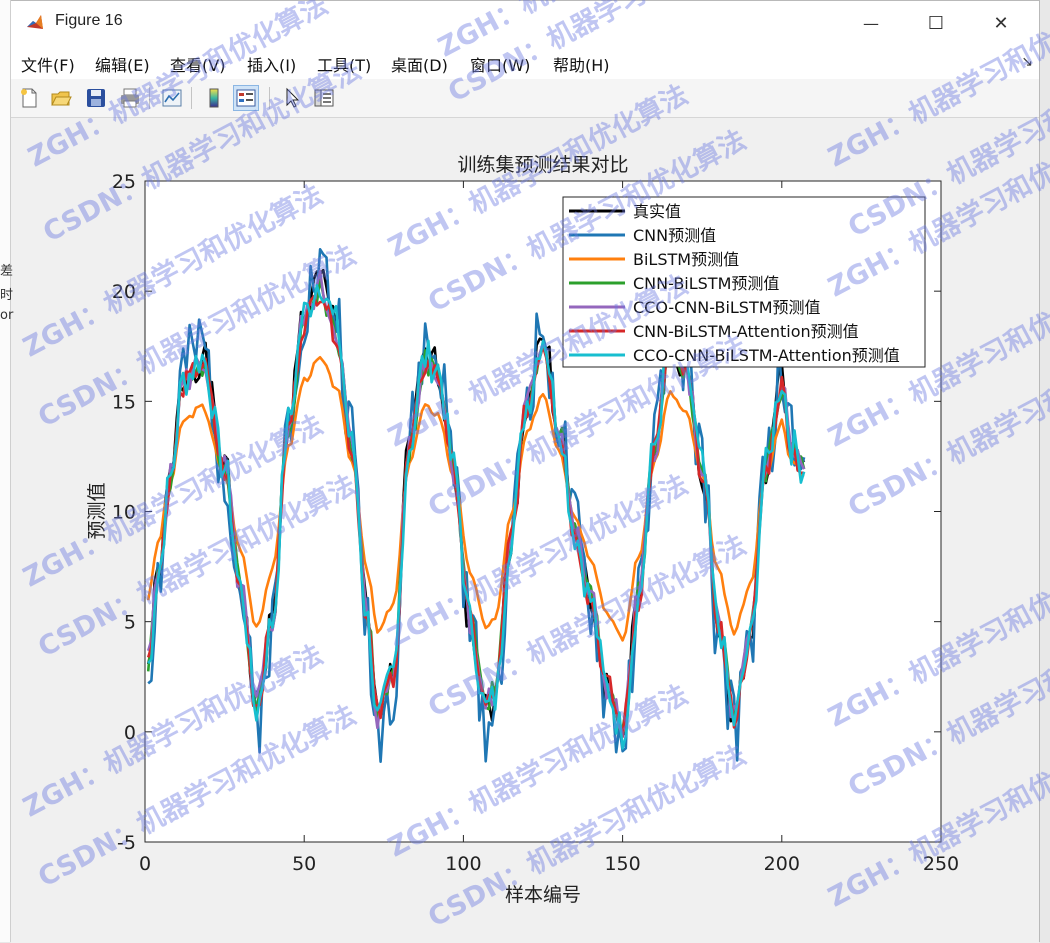 The height and width of the screenshot is (943, 1050). Describe the element at coordinates (941, 864) in the screenshot. I see `x-tick-label: 250` at that location.